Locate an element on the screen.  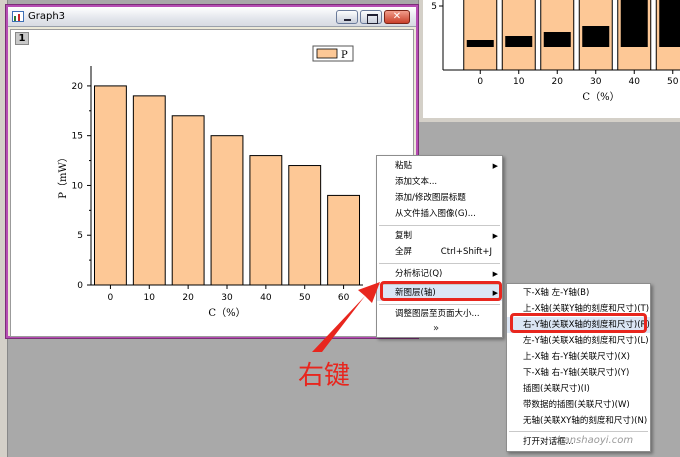
watermark: zhanshaoyi.com is located at coordinates (593, 440).